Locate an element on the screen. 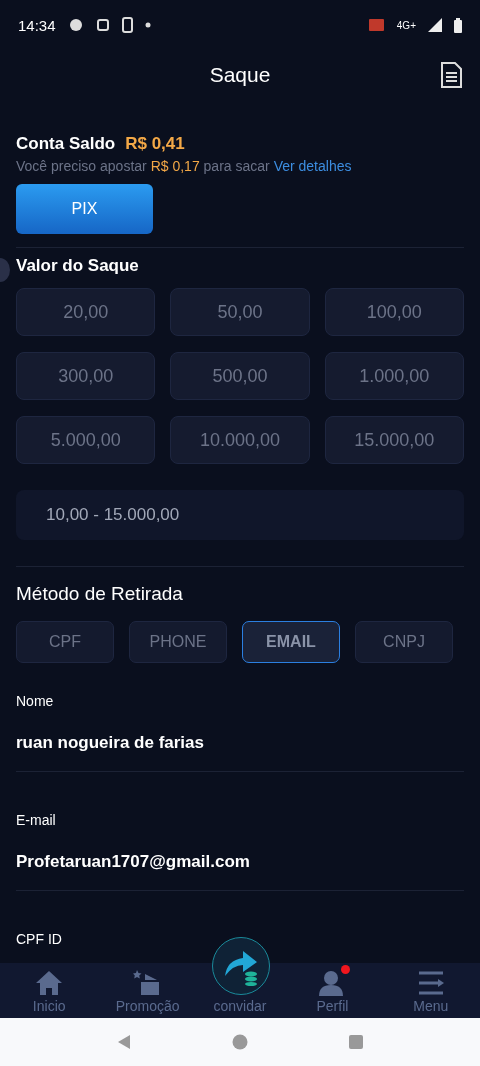  field-label: Nome is located at coordinates (35, 701).